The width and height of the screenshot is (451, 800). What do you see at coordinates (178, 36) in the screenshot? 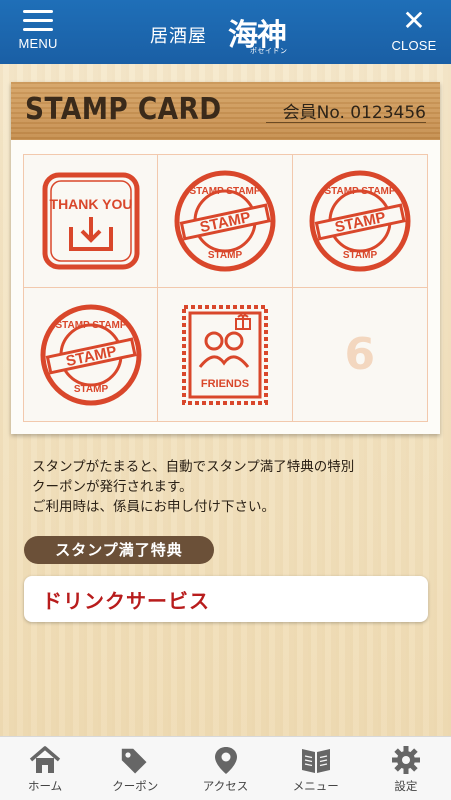
I see `brand-prefix: 居酒屋` at bounding box center [178, 36].